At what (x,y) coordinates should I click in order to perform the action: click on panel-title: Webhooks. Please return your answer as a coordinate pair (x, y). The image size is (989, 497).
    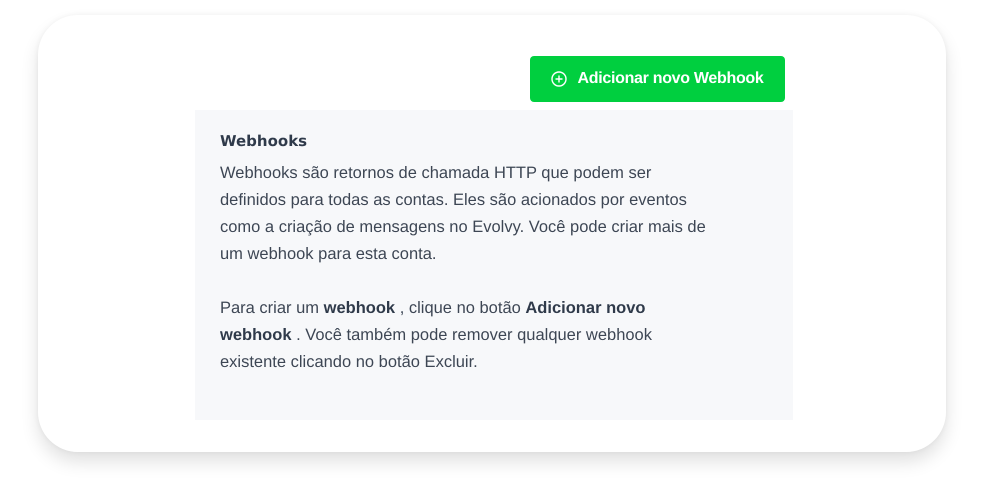
    Looking at the image, I should click on (264, 141).